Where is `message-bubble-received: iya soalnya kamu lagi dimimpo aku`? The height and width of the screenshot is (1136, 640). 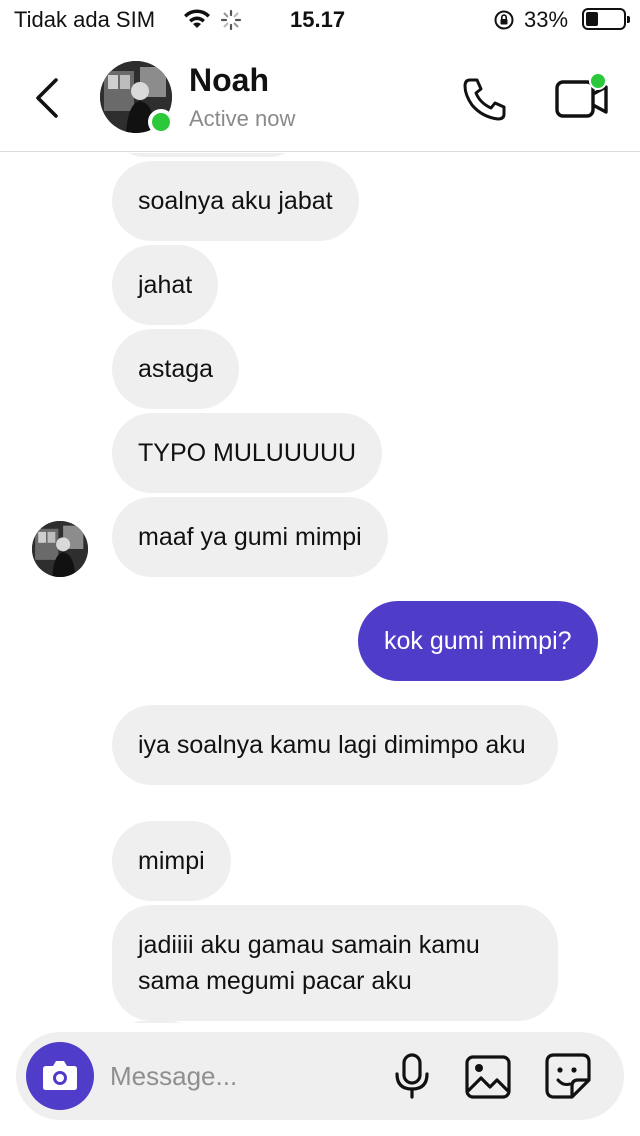
message-bubble-received: iya soalnya kamu lagi dimimpo aku is located at coordinates (335, 745).